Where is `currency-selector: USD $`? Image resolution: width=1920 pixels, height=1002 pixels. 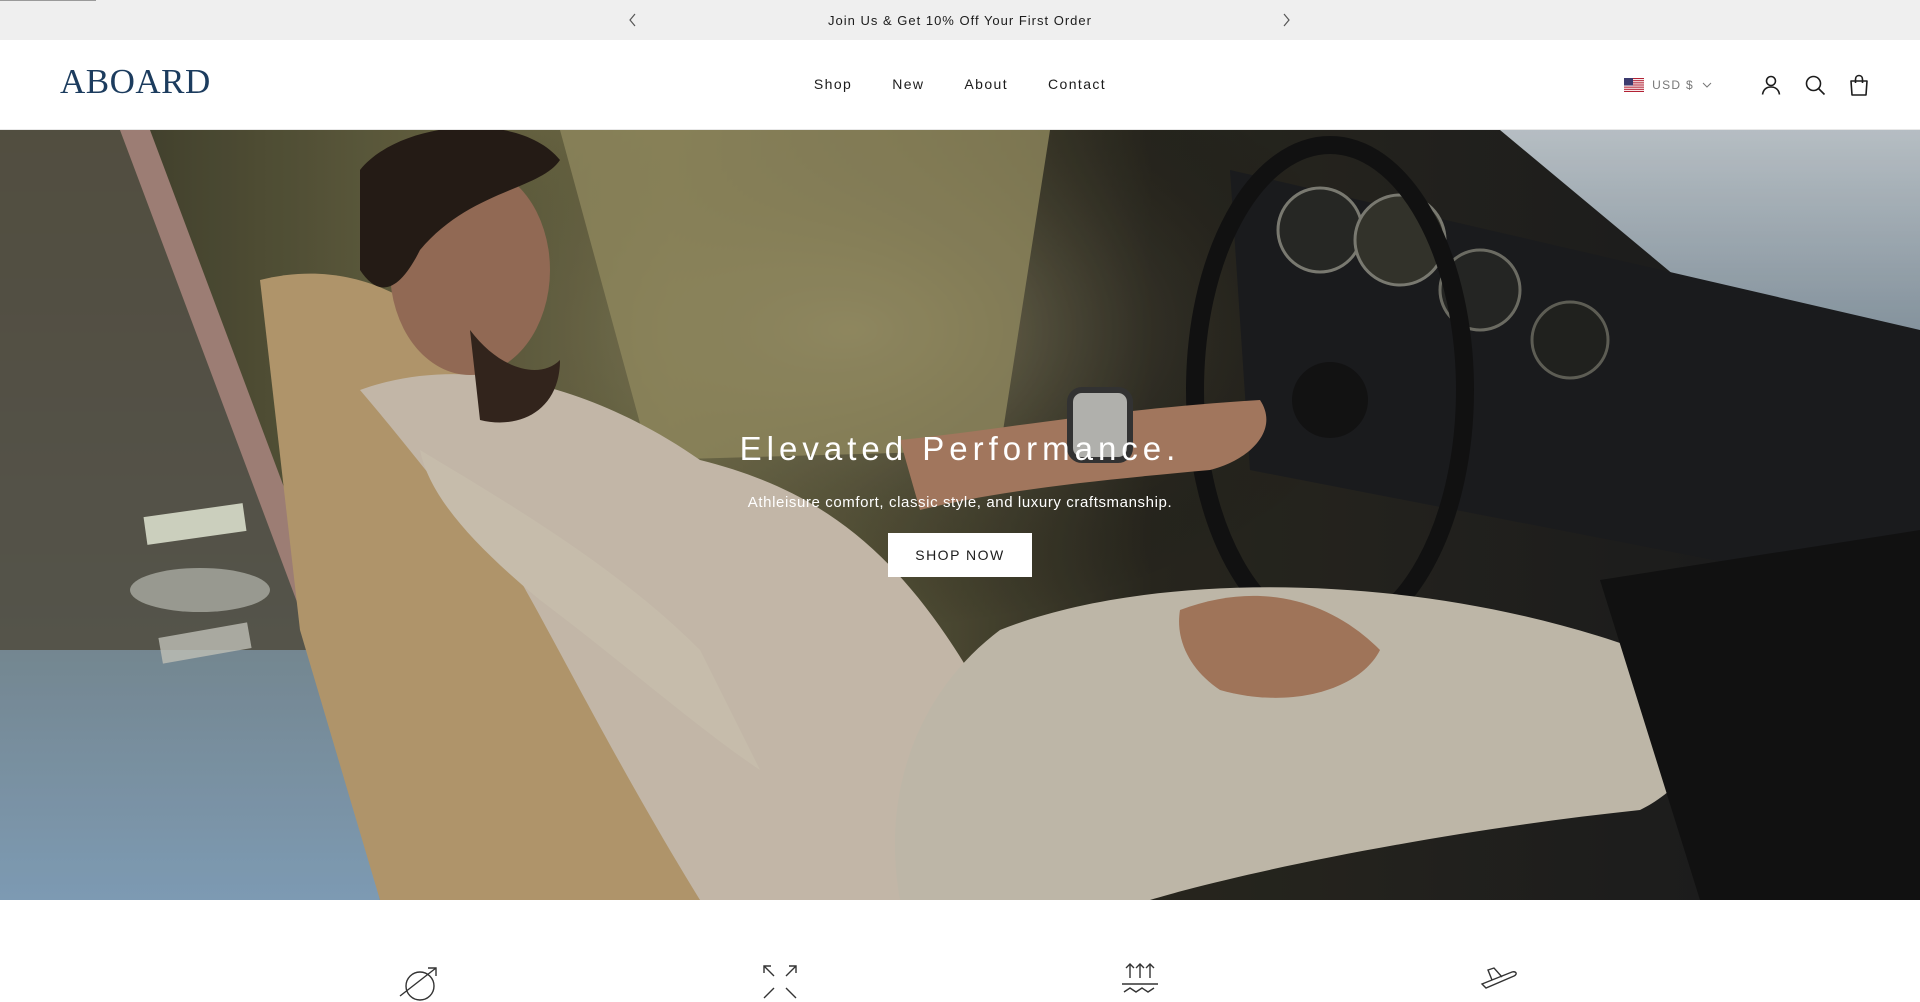
currency-selector: USD $ is located at coordinates (1668, 85).